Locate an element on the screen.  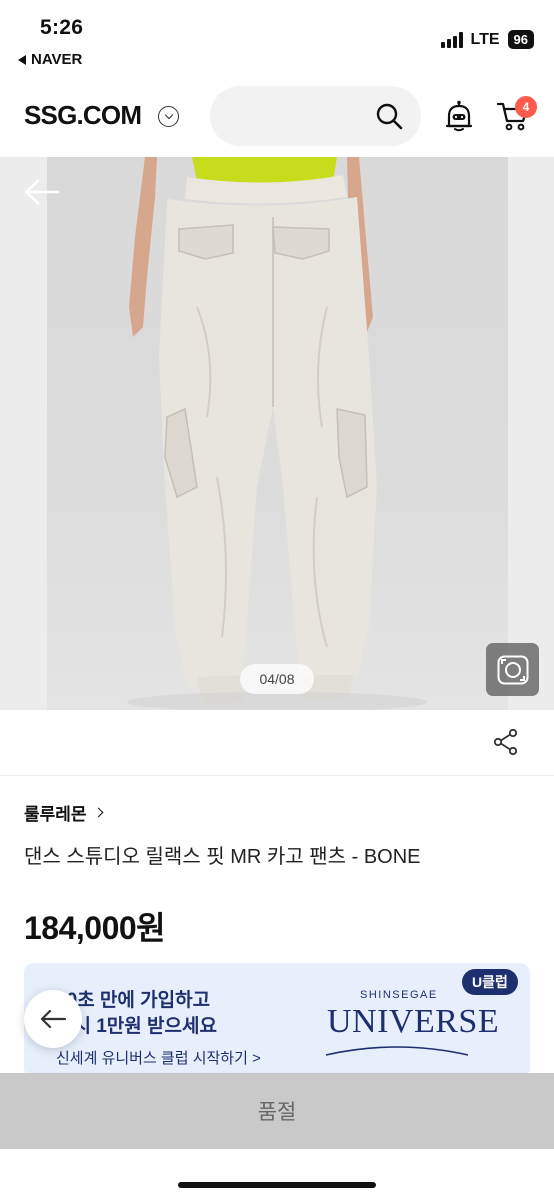
search-icon is located at coordinates (389, 116).